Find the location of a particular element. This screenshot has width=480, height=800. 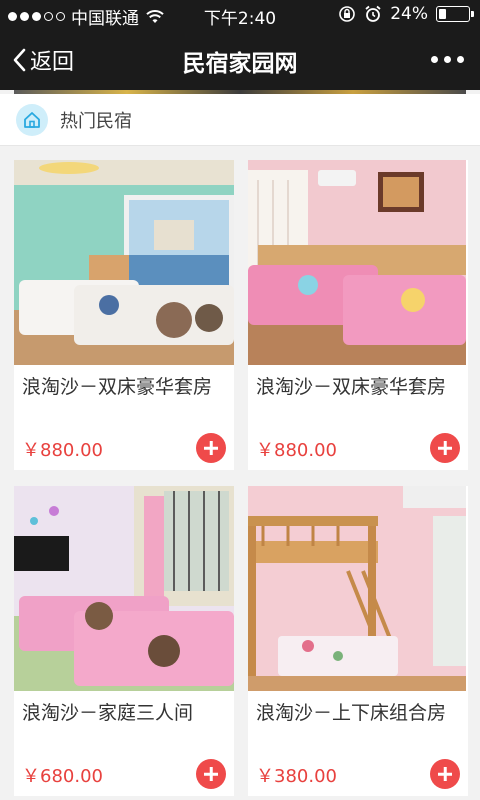

section-title: 热门民宿 is located at coordinates (96, 121).